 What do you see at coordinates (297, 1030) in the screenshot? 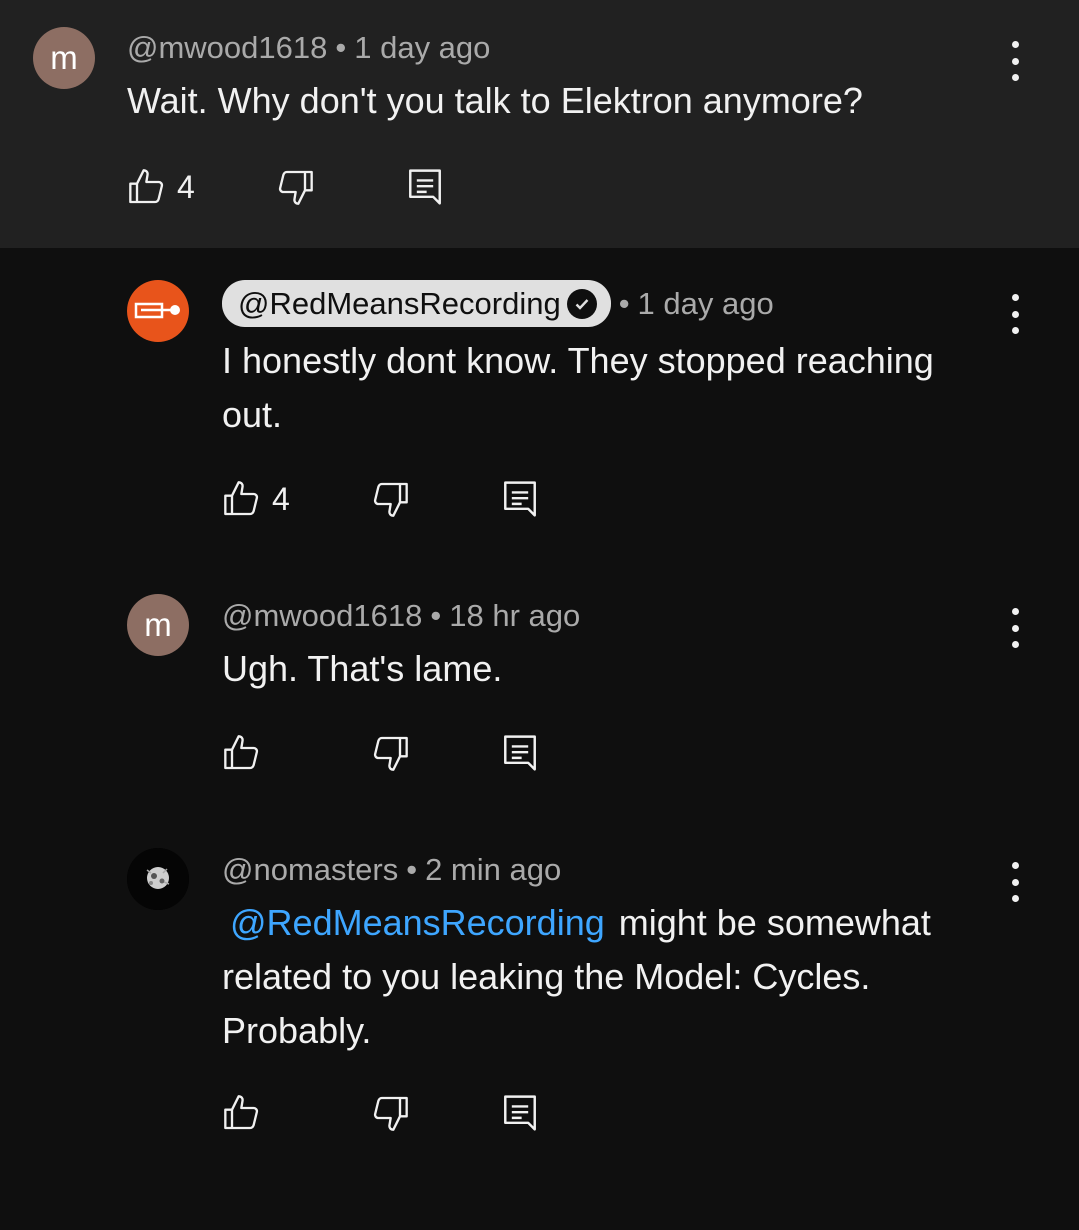
I see `text-line: Probably.` at bounding box center [297, 1030].